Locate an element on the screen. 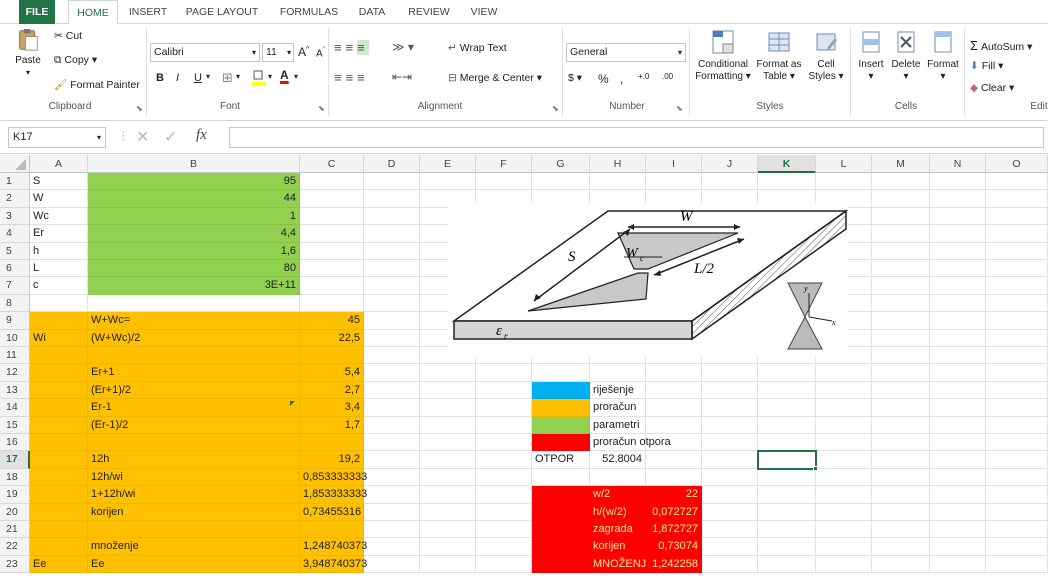 This screenshot has width=1048, height=583. row-header-3: 3 is located at coordinates (15, 216).